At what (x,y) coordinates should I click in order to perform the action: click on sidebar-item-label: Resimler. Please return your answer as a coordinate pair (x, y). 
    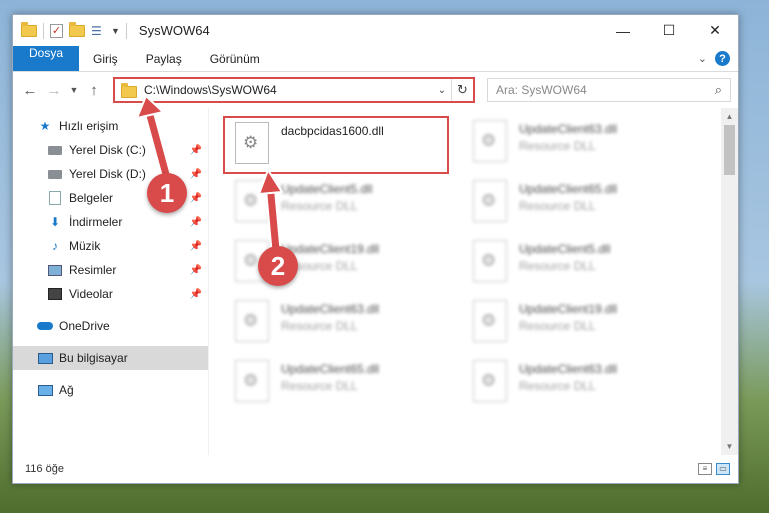
    Looking at the image, I should click on (93, 270).